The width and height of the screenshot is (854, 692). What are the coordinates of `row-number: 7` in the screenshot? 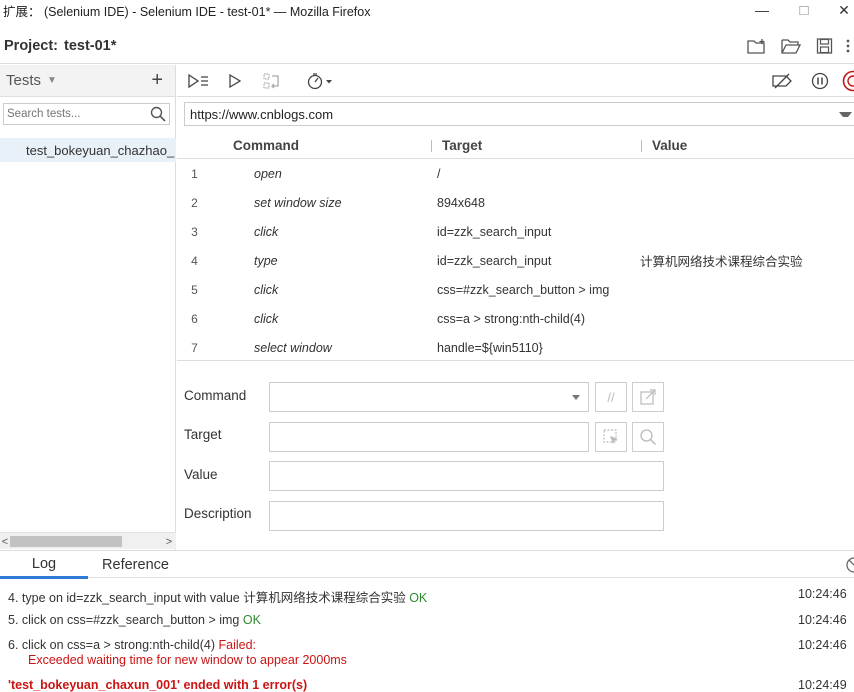 It's located at (194, 347).